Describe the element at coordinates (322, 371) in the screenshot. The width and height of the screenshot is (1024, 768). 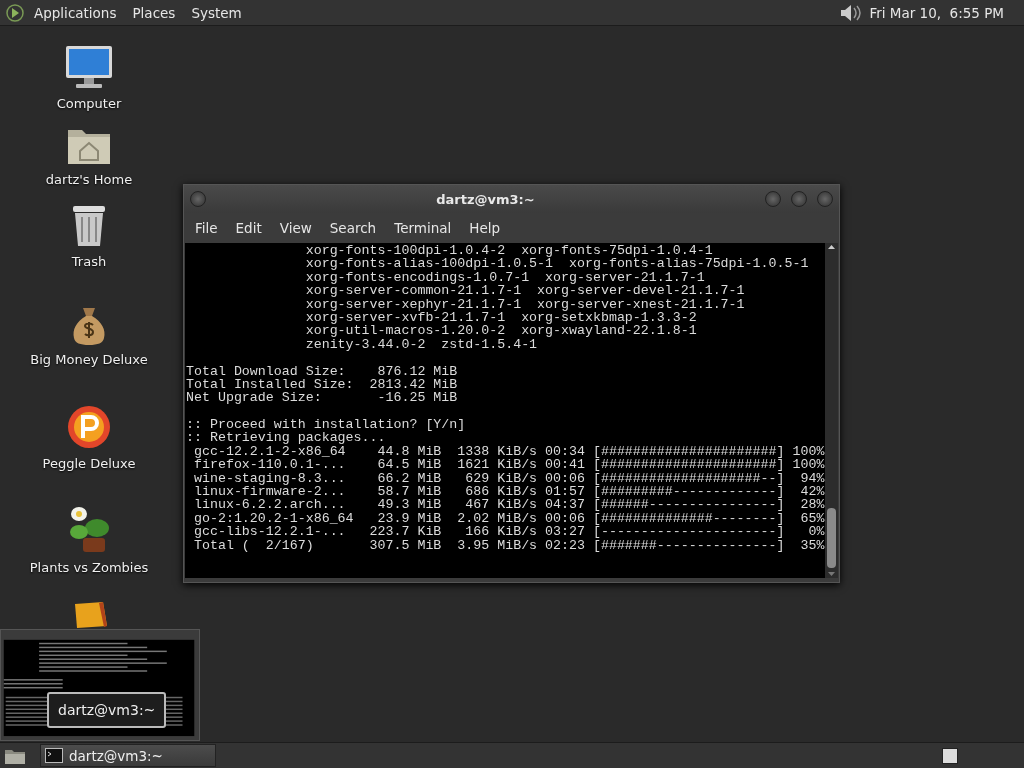
I see `terminal-line: Total Download Size: 876.12 MiB` at that location.